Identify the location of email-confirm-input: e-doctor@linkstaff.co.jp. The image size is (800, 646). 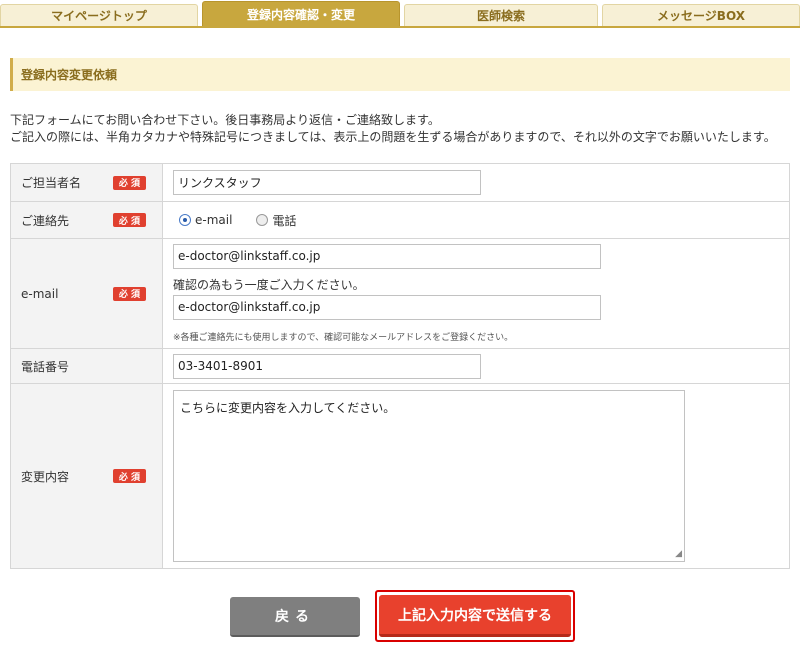
(387, 307).